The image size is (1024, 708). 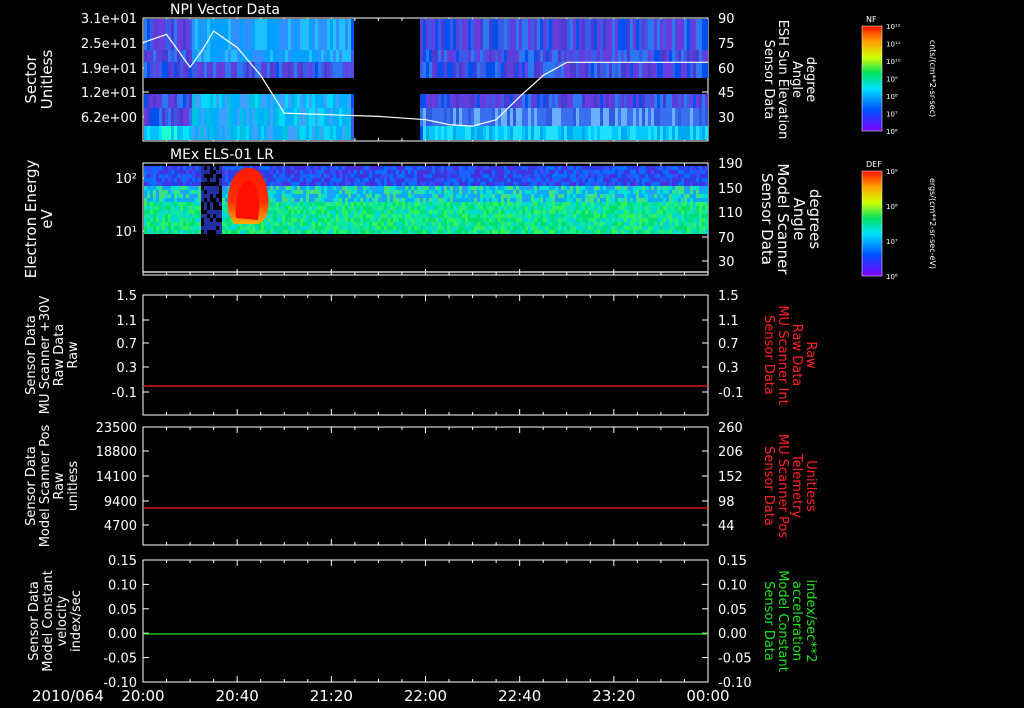 What do you see at coordinates (735, 659) in the screenshot?
I see `right-tick-label: -0.05` at bounding box center [735, 659].